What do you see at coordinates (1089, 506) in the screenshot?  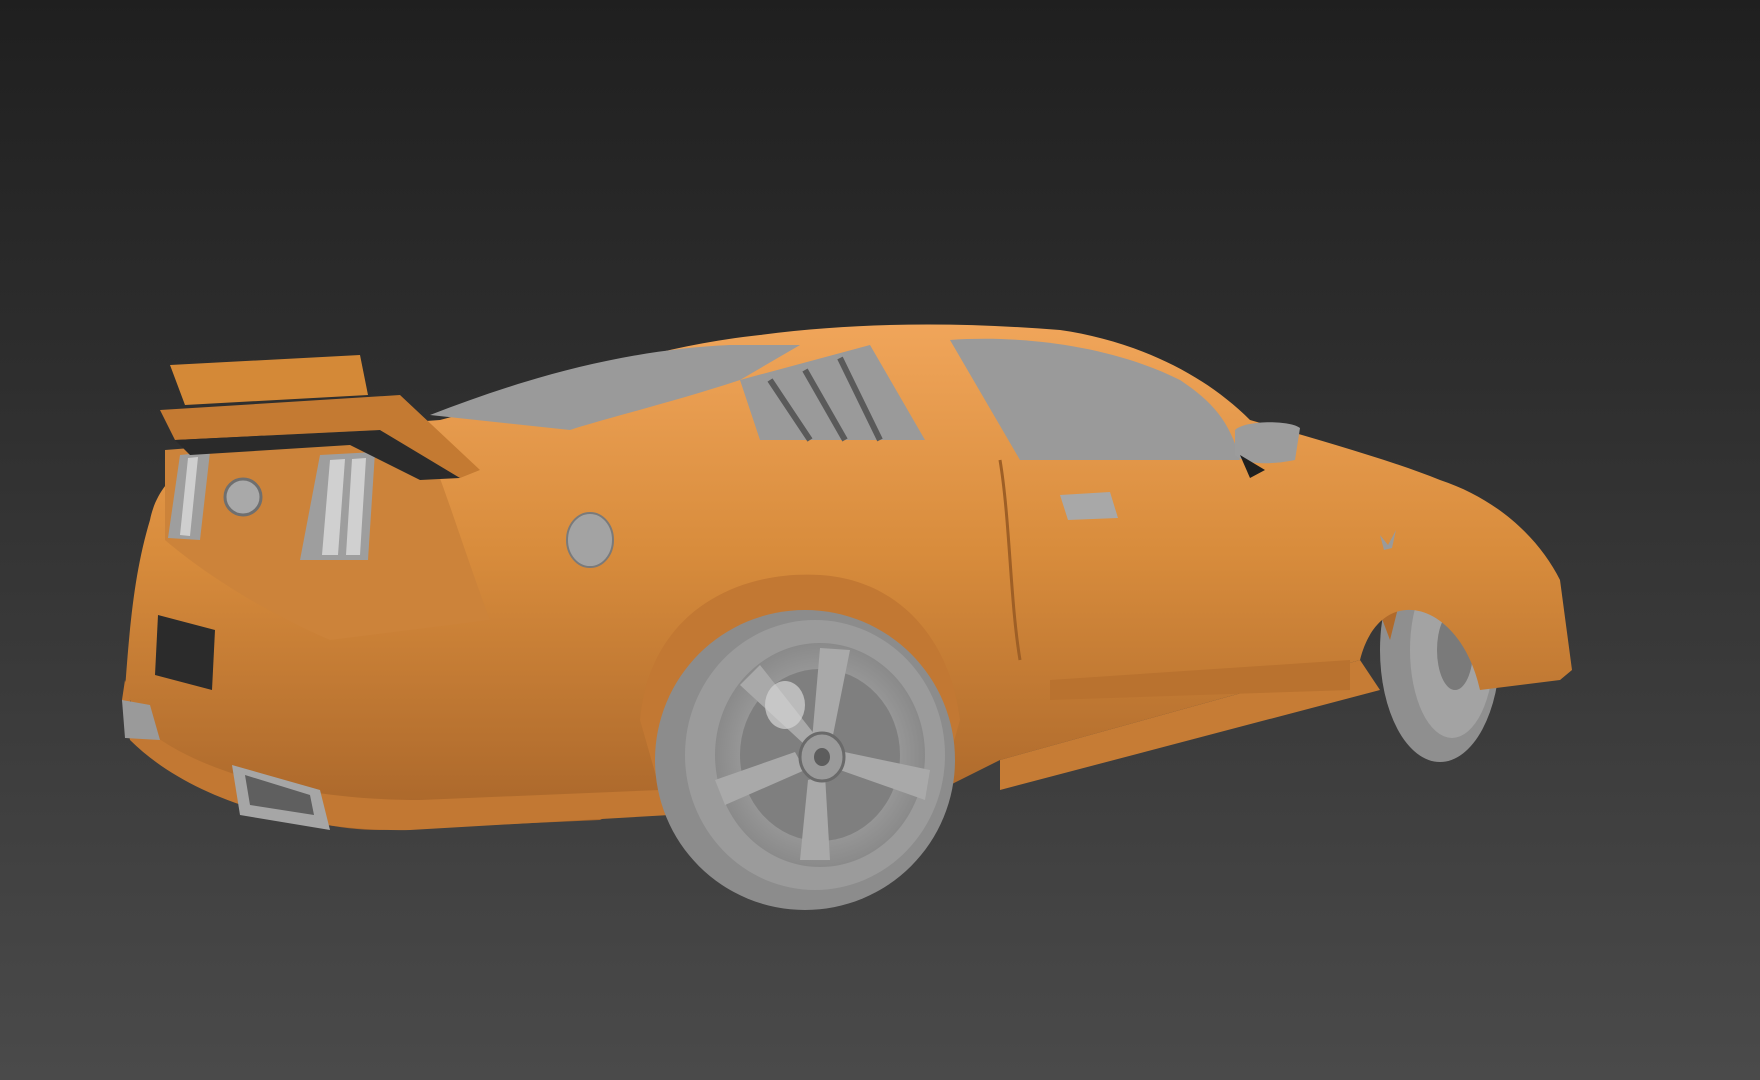 I see `door-handle` at bounding box center [1089, 506].